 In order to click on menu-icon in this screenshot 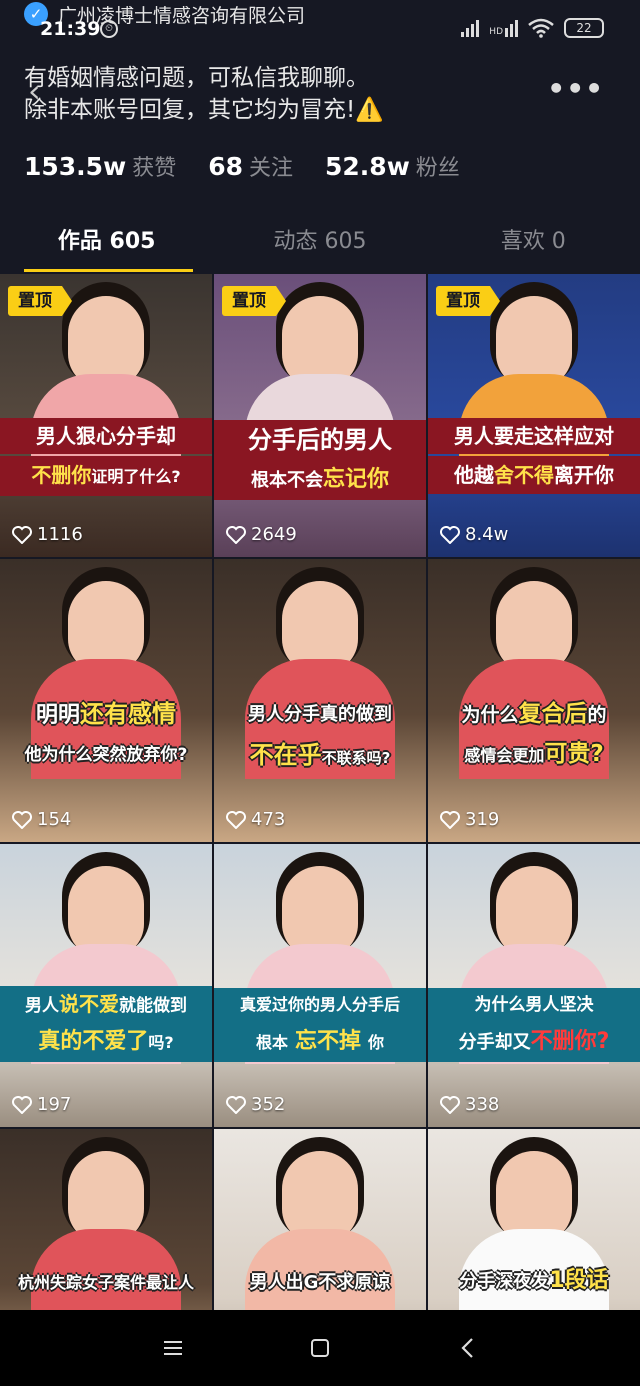, I will do `click(173, 1348)`.